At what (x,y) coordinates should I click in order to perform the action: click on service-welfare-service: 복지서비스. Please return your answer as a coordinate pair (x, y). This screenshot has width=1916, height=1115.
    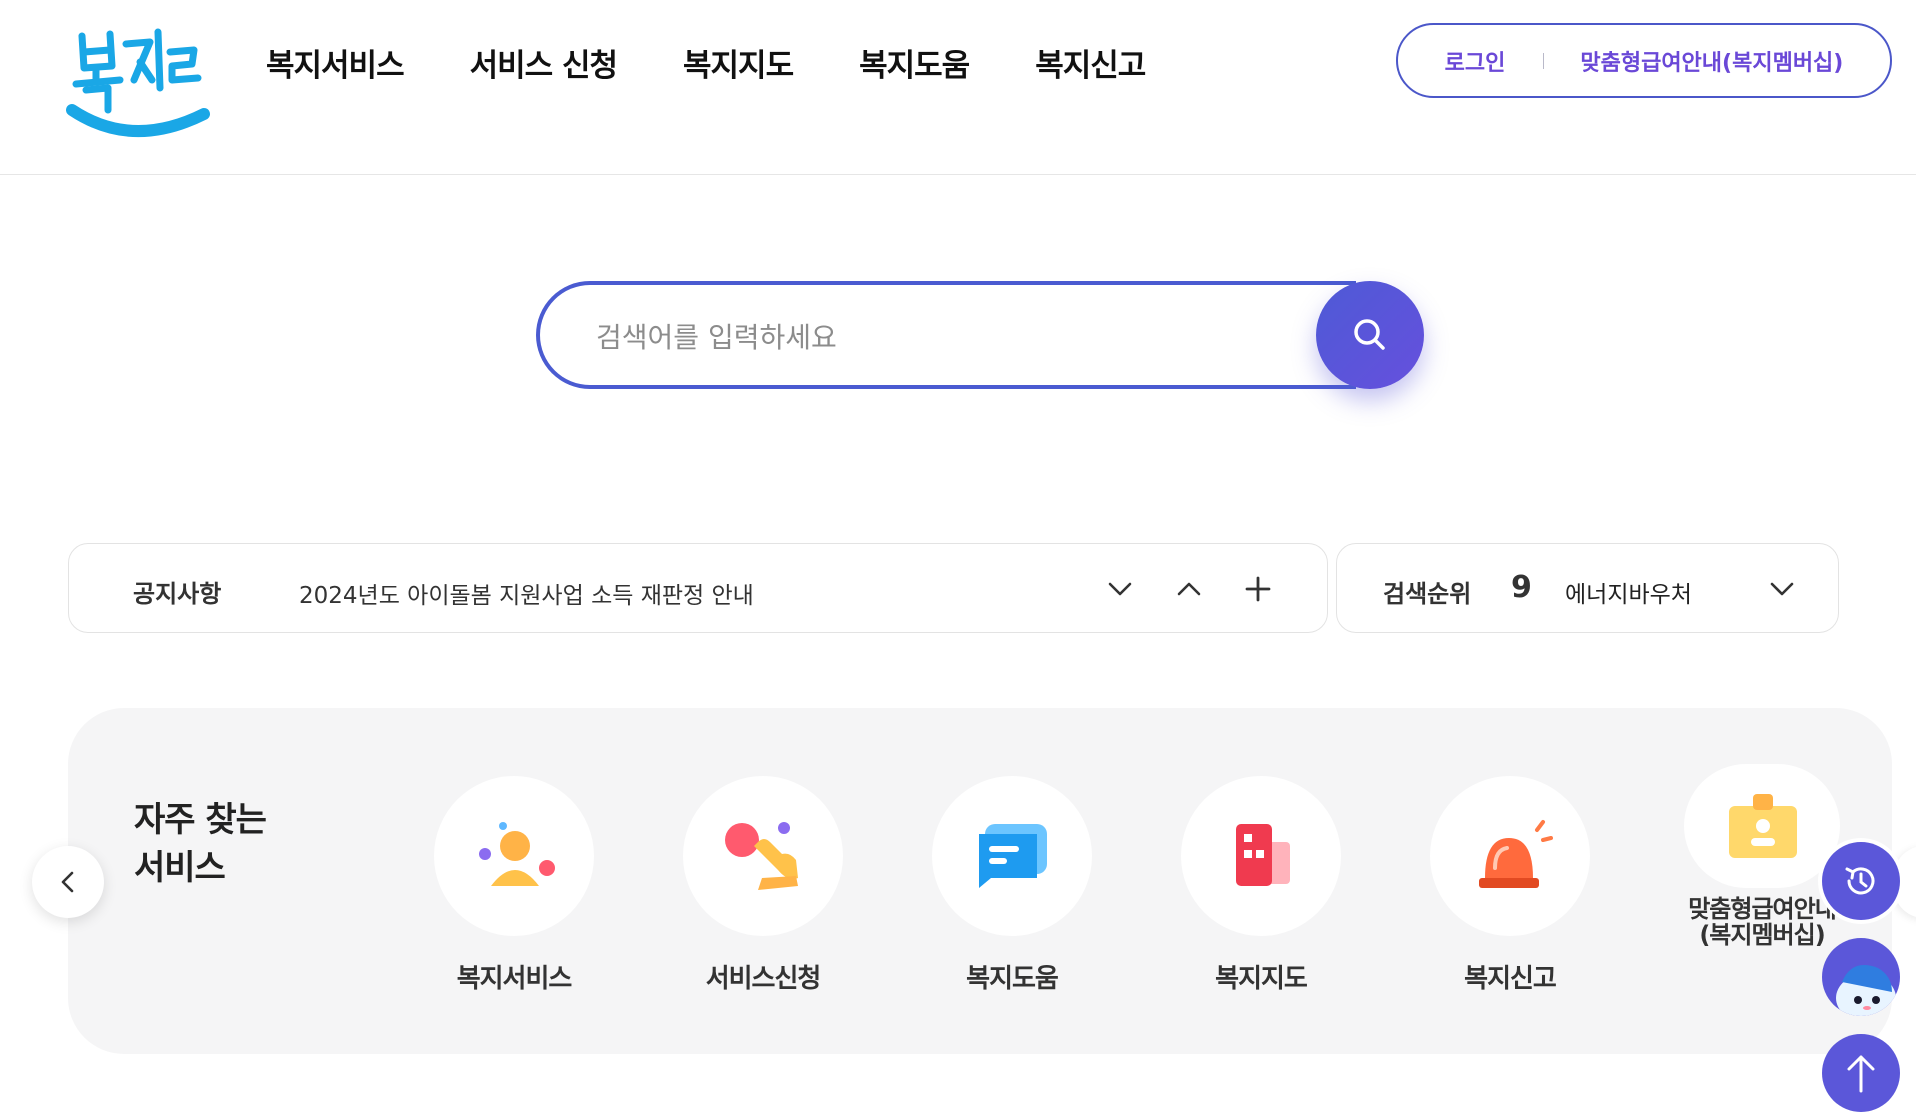
    Looking at the image, I should click on (514, 885).